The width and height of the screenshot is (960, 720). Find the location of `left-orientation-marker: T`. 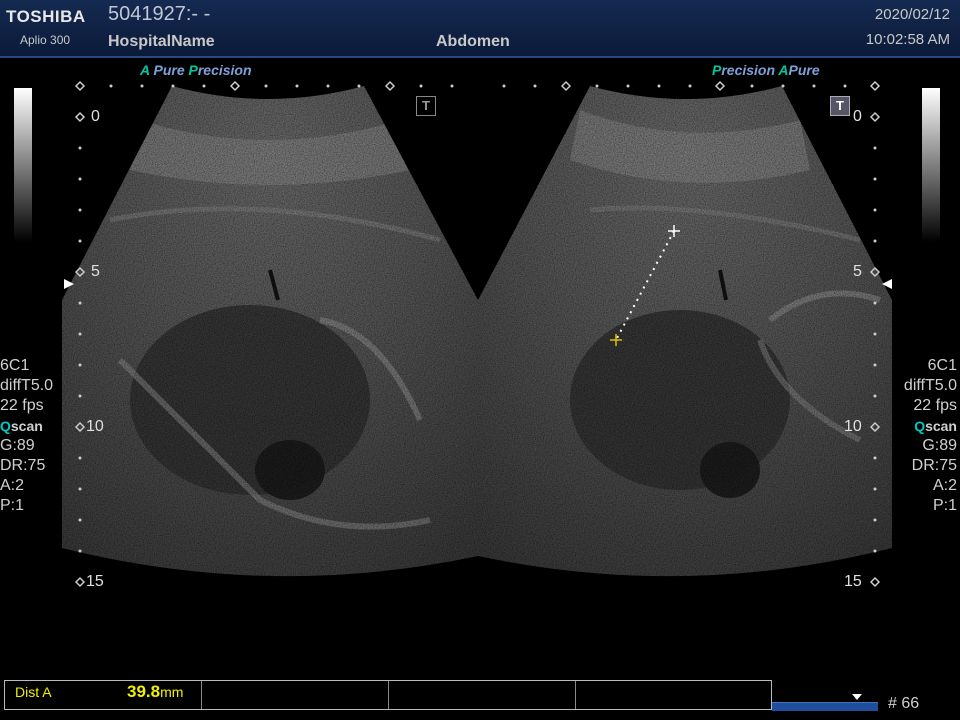

left-orientation-marker: T is located at coordinates (426, 106).